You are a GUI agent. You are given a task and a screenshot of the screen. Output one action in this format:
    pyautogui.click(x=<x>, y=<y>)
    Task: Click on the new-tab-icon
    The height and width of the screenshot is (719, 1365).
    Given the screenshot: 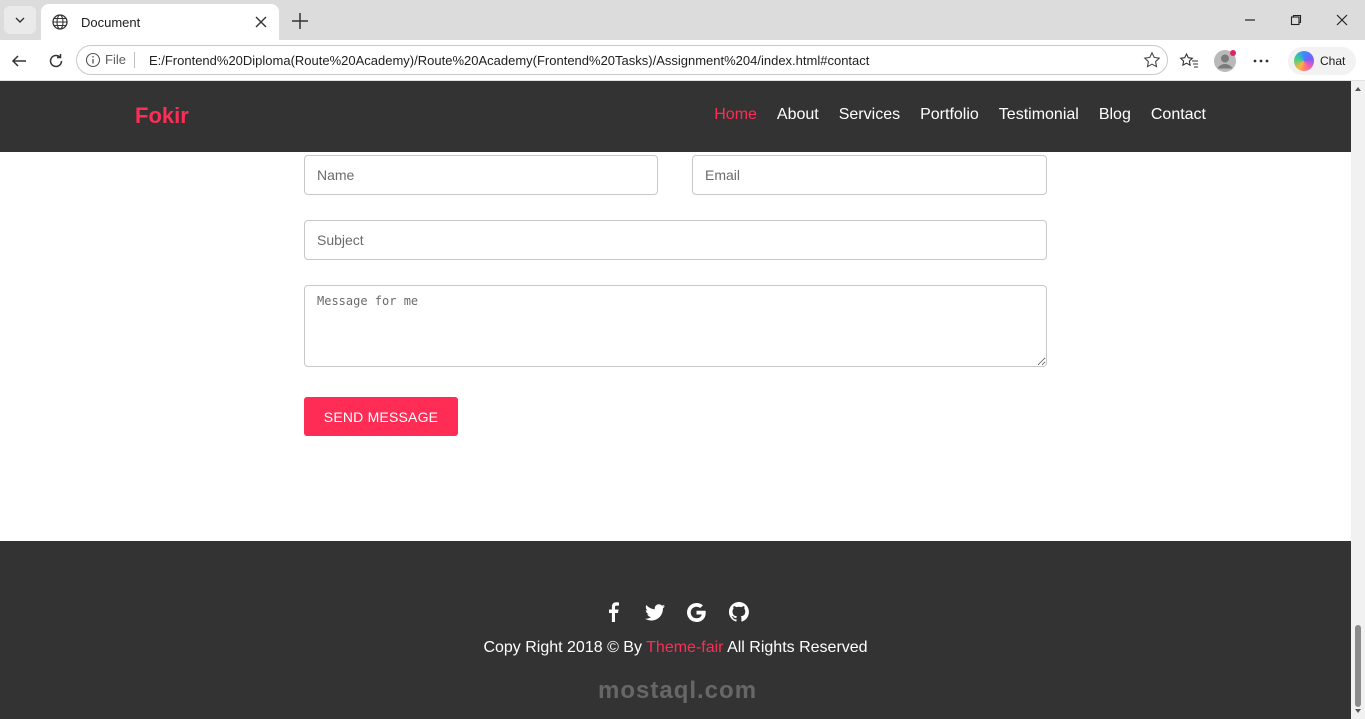 What is the action you would take?
    pyautogui.click(x=300, y=21)
    